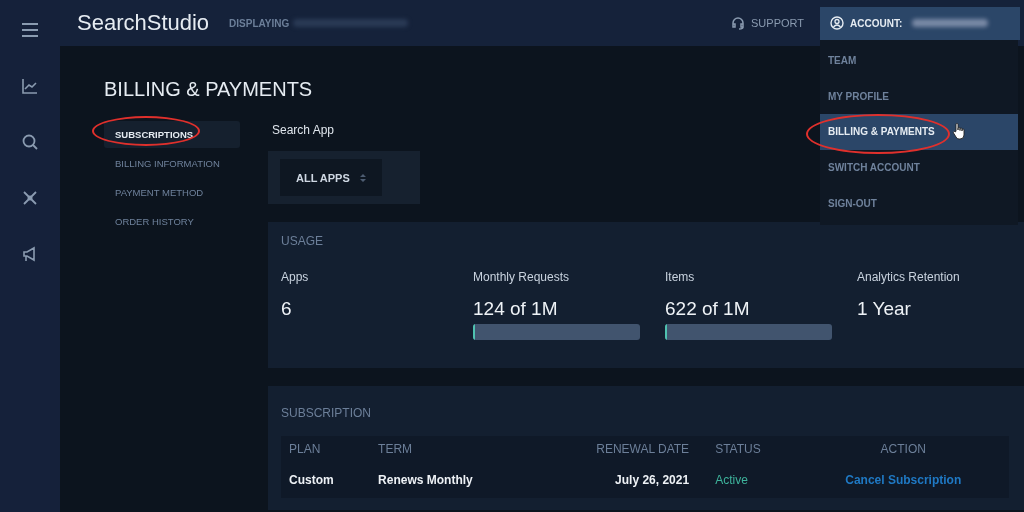  I want to click on panel-title: SUBSCRIPTION, so click(326, 413).